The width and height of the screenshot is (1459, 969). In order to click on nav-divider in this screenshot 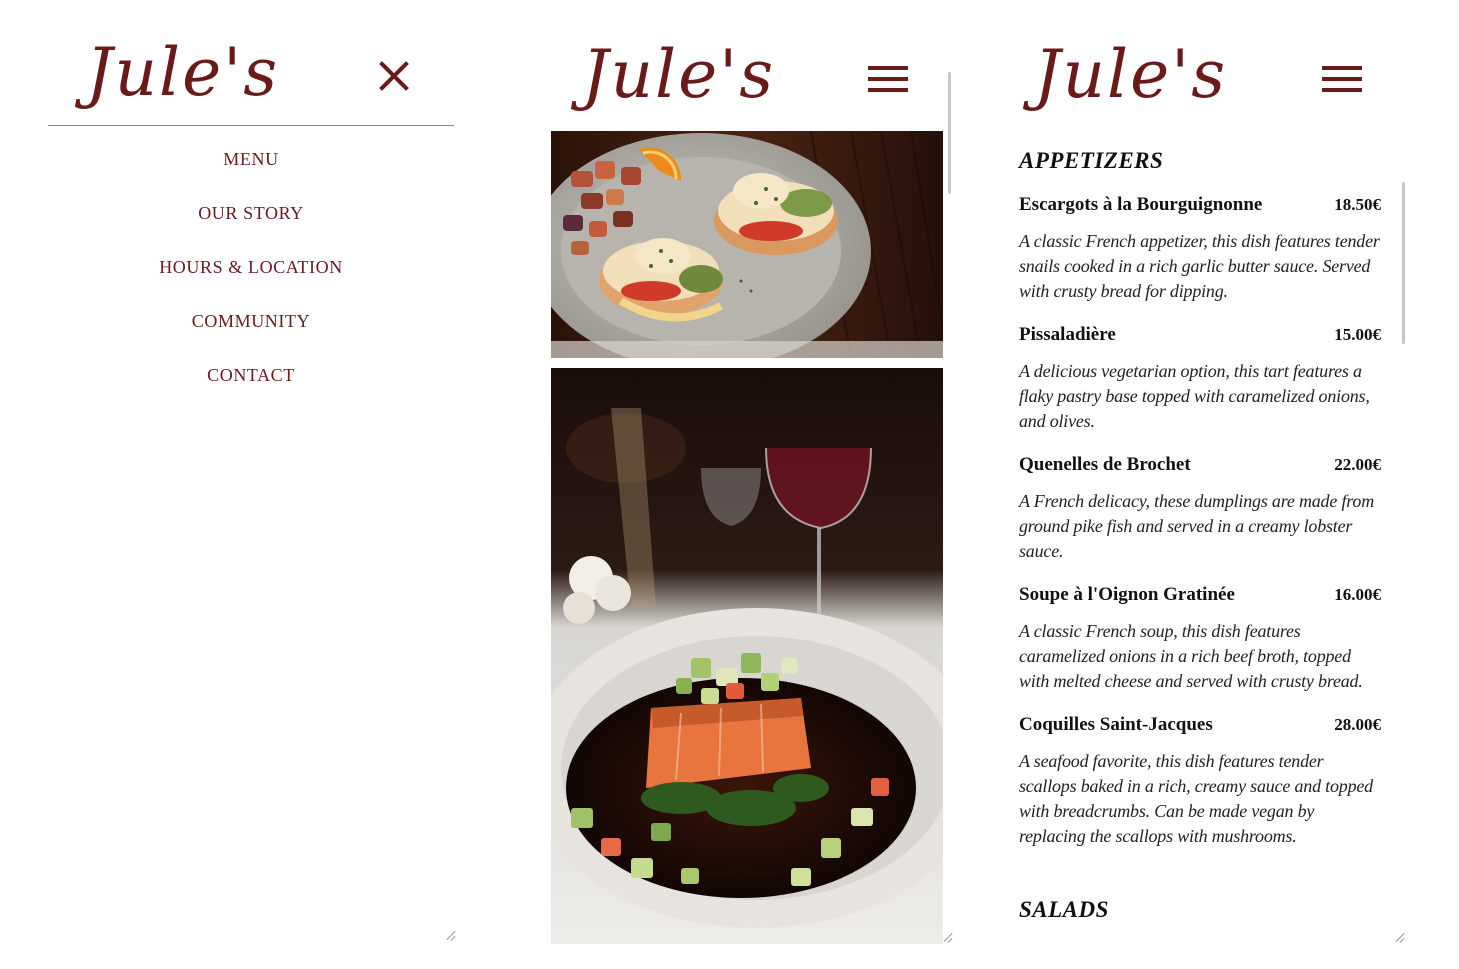, I will do `click(251, 125)`.